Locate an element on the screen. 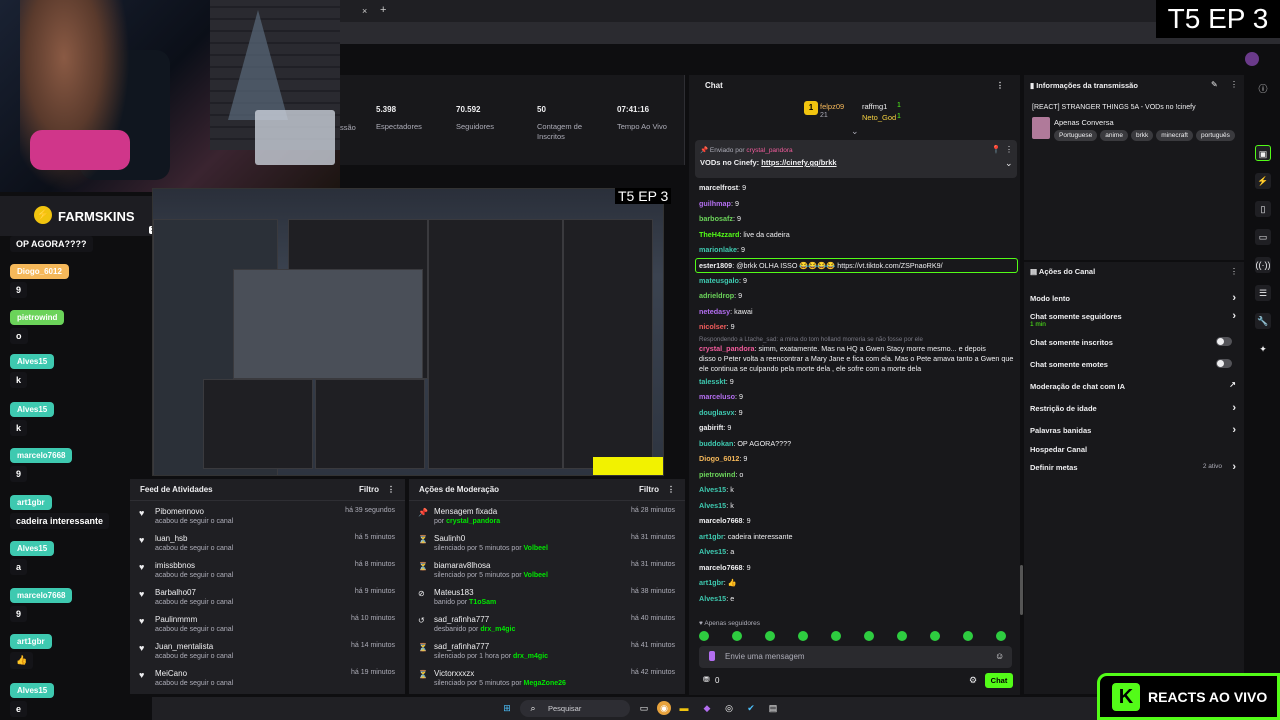 The width and height of the screenshot is (1280, 720). chat-username: nicolser is located at coordinates (713, 326).